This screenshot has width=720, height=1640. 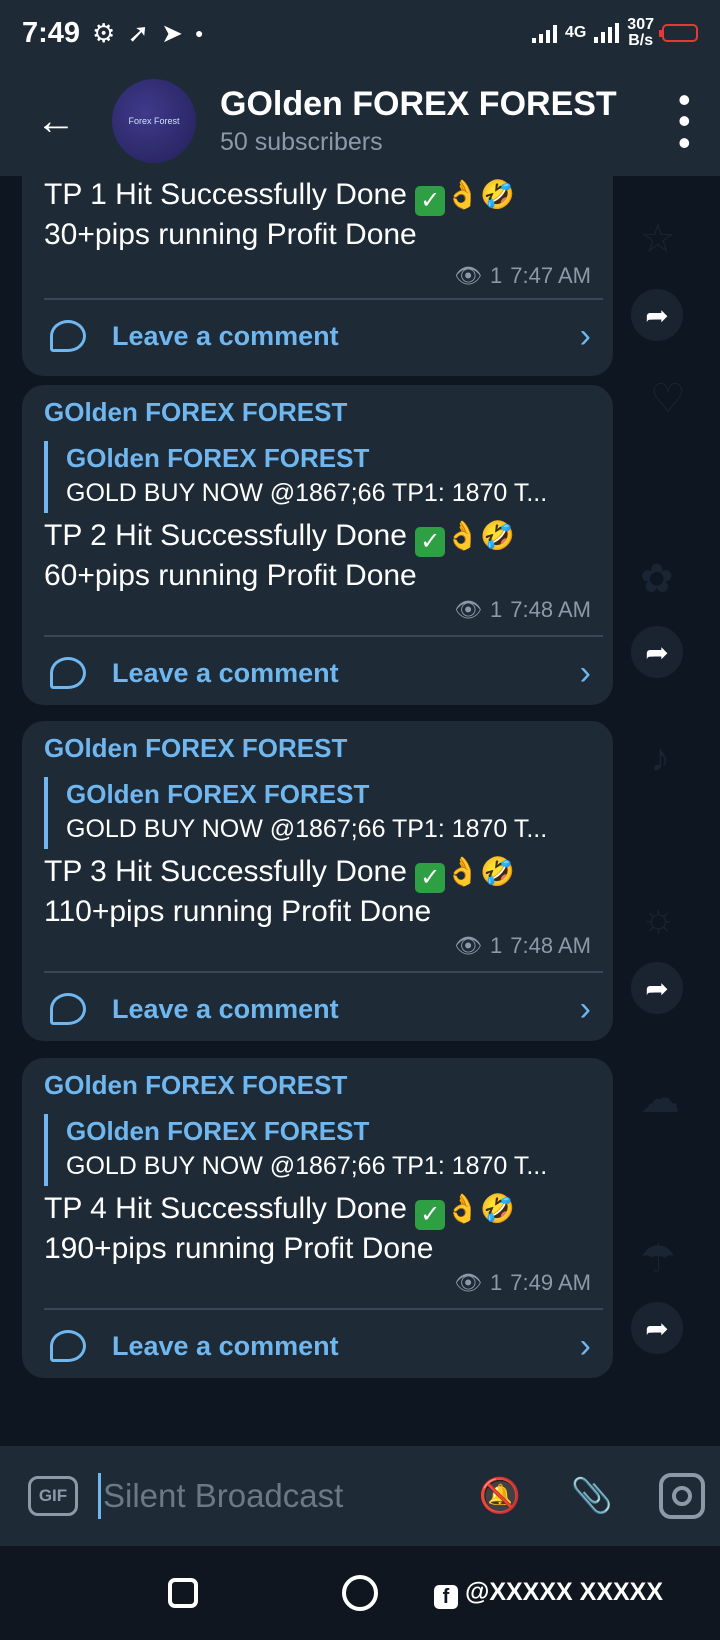 What do you see at coordinates (53, 1496) in the screenshot?
I see `gif-button: GIF` at bounding box center [53, 1496].